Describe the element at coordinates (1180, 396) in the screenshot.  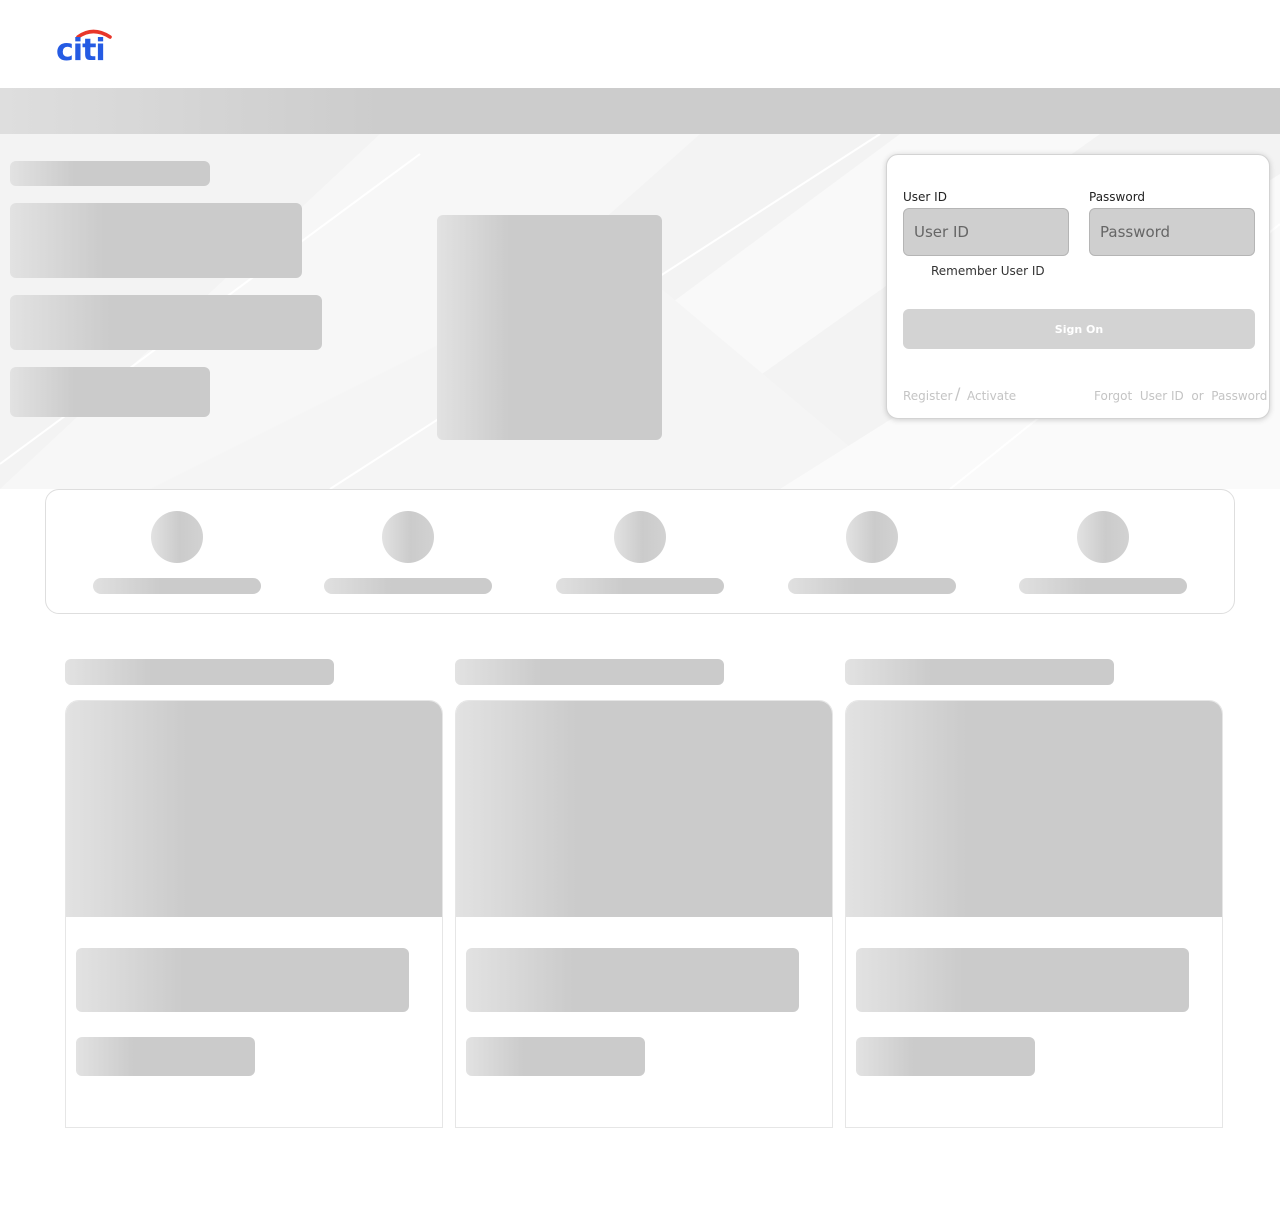
I see `forgot-credentials-link: Forgot User ID or Password` at that location.